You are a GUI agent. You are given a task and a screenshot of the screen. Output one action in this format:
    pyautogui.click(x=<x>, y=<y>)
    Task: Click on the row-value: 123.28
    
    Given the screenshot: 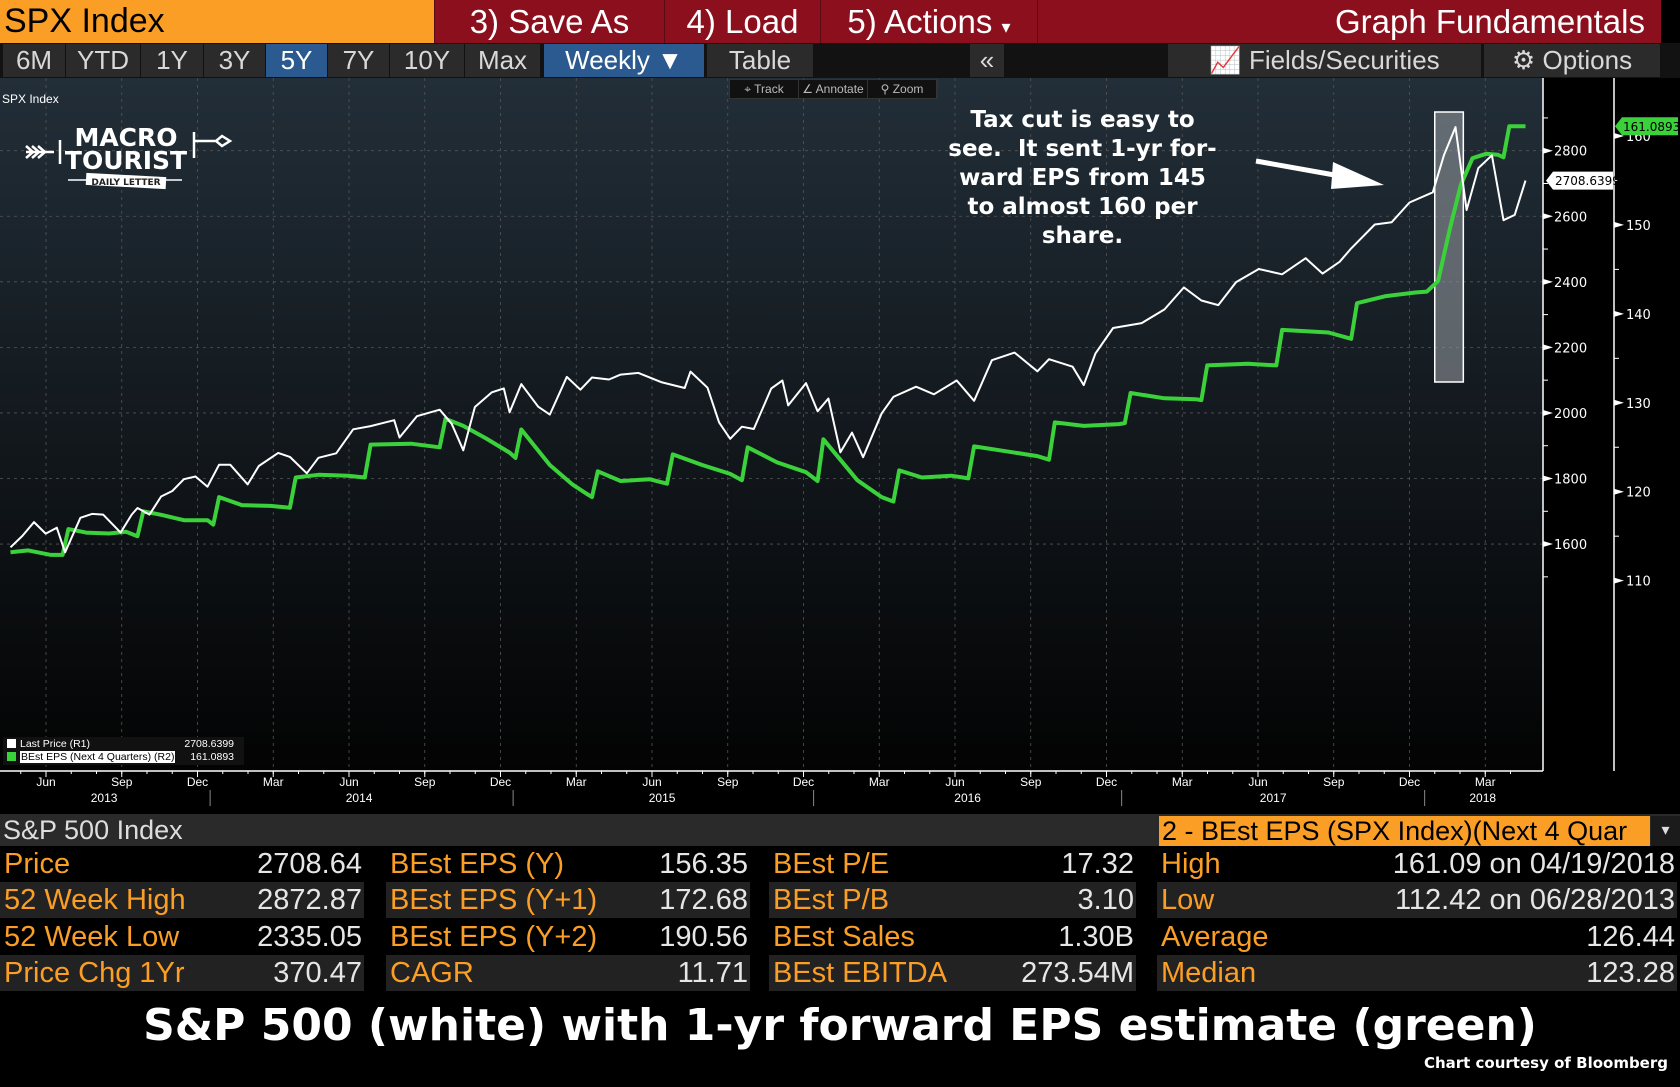 What is the action you would take?
    pyautogui.click(x=1630, y=972)
    